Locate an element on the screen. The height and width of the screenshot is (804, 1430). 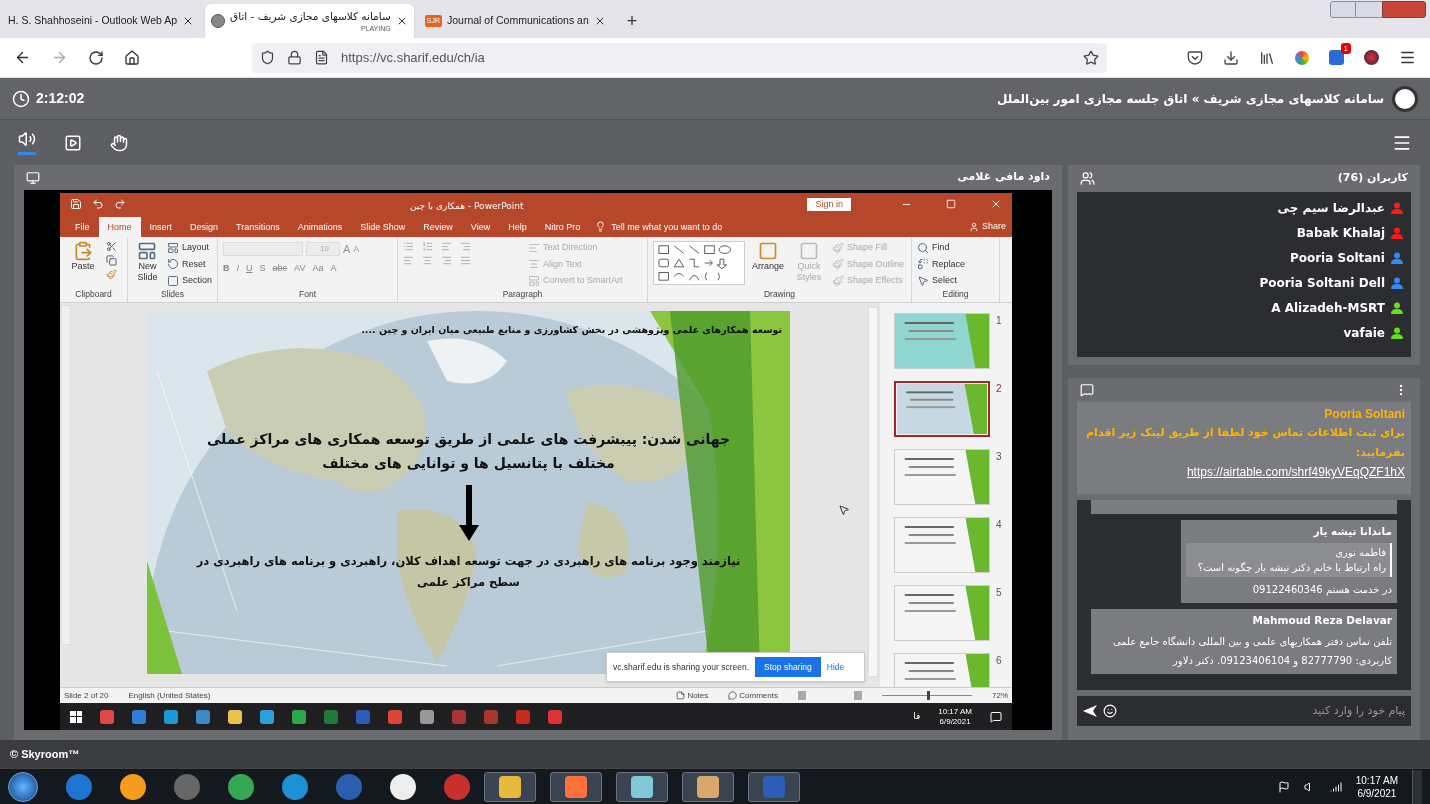
ribbon-tab: Insert is located at coordinates (161, 227).